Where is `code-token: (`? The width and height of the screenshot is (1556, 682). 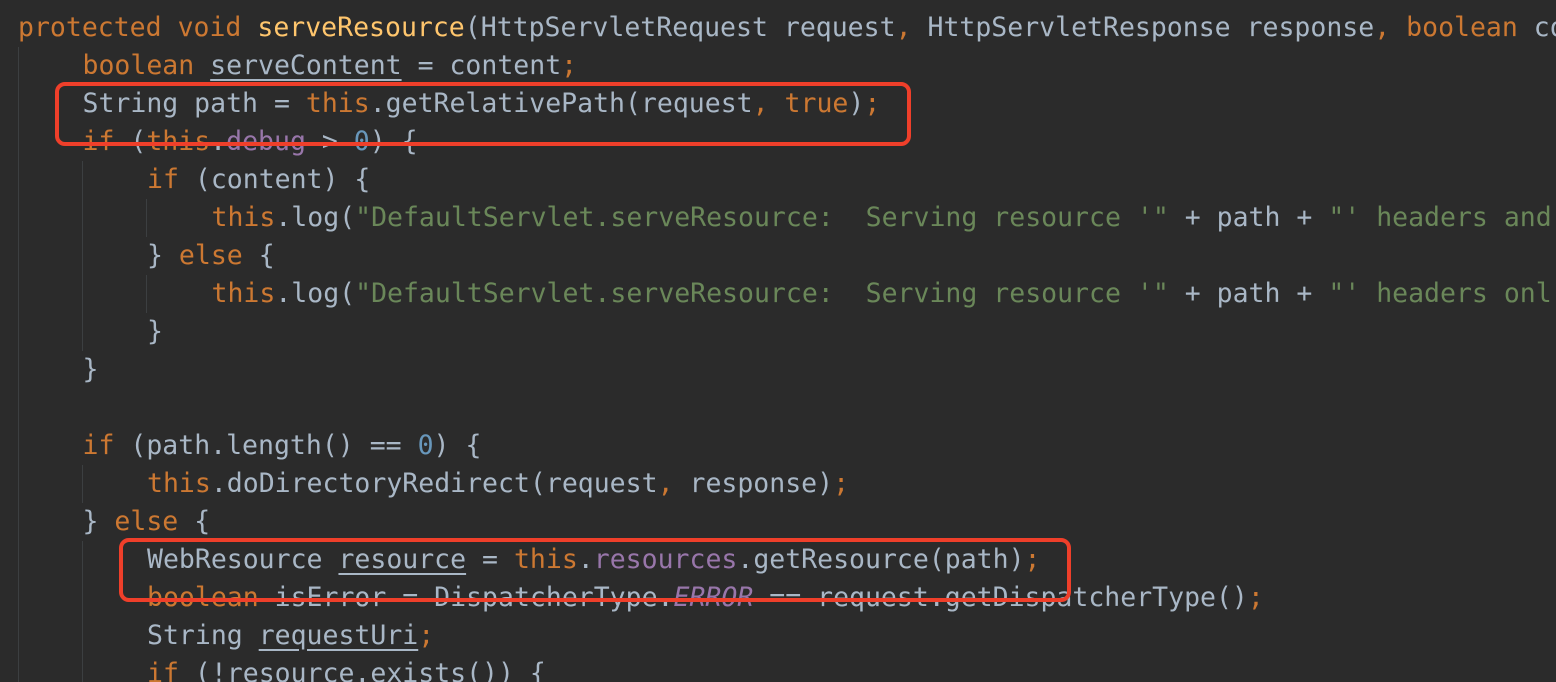
code-token: ( is located at coordinates (130, 141).